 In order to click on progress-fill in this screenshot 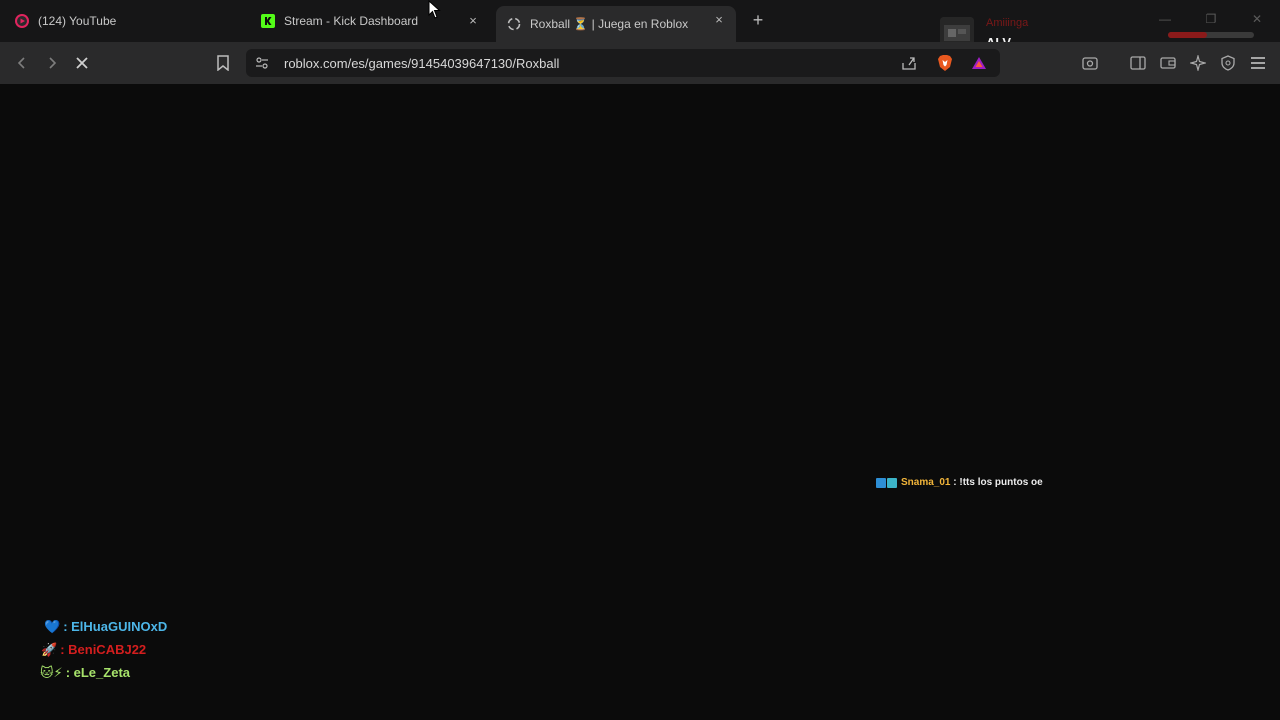, I will do `click(1187, 35)`.